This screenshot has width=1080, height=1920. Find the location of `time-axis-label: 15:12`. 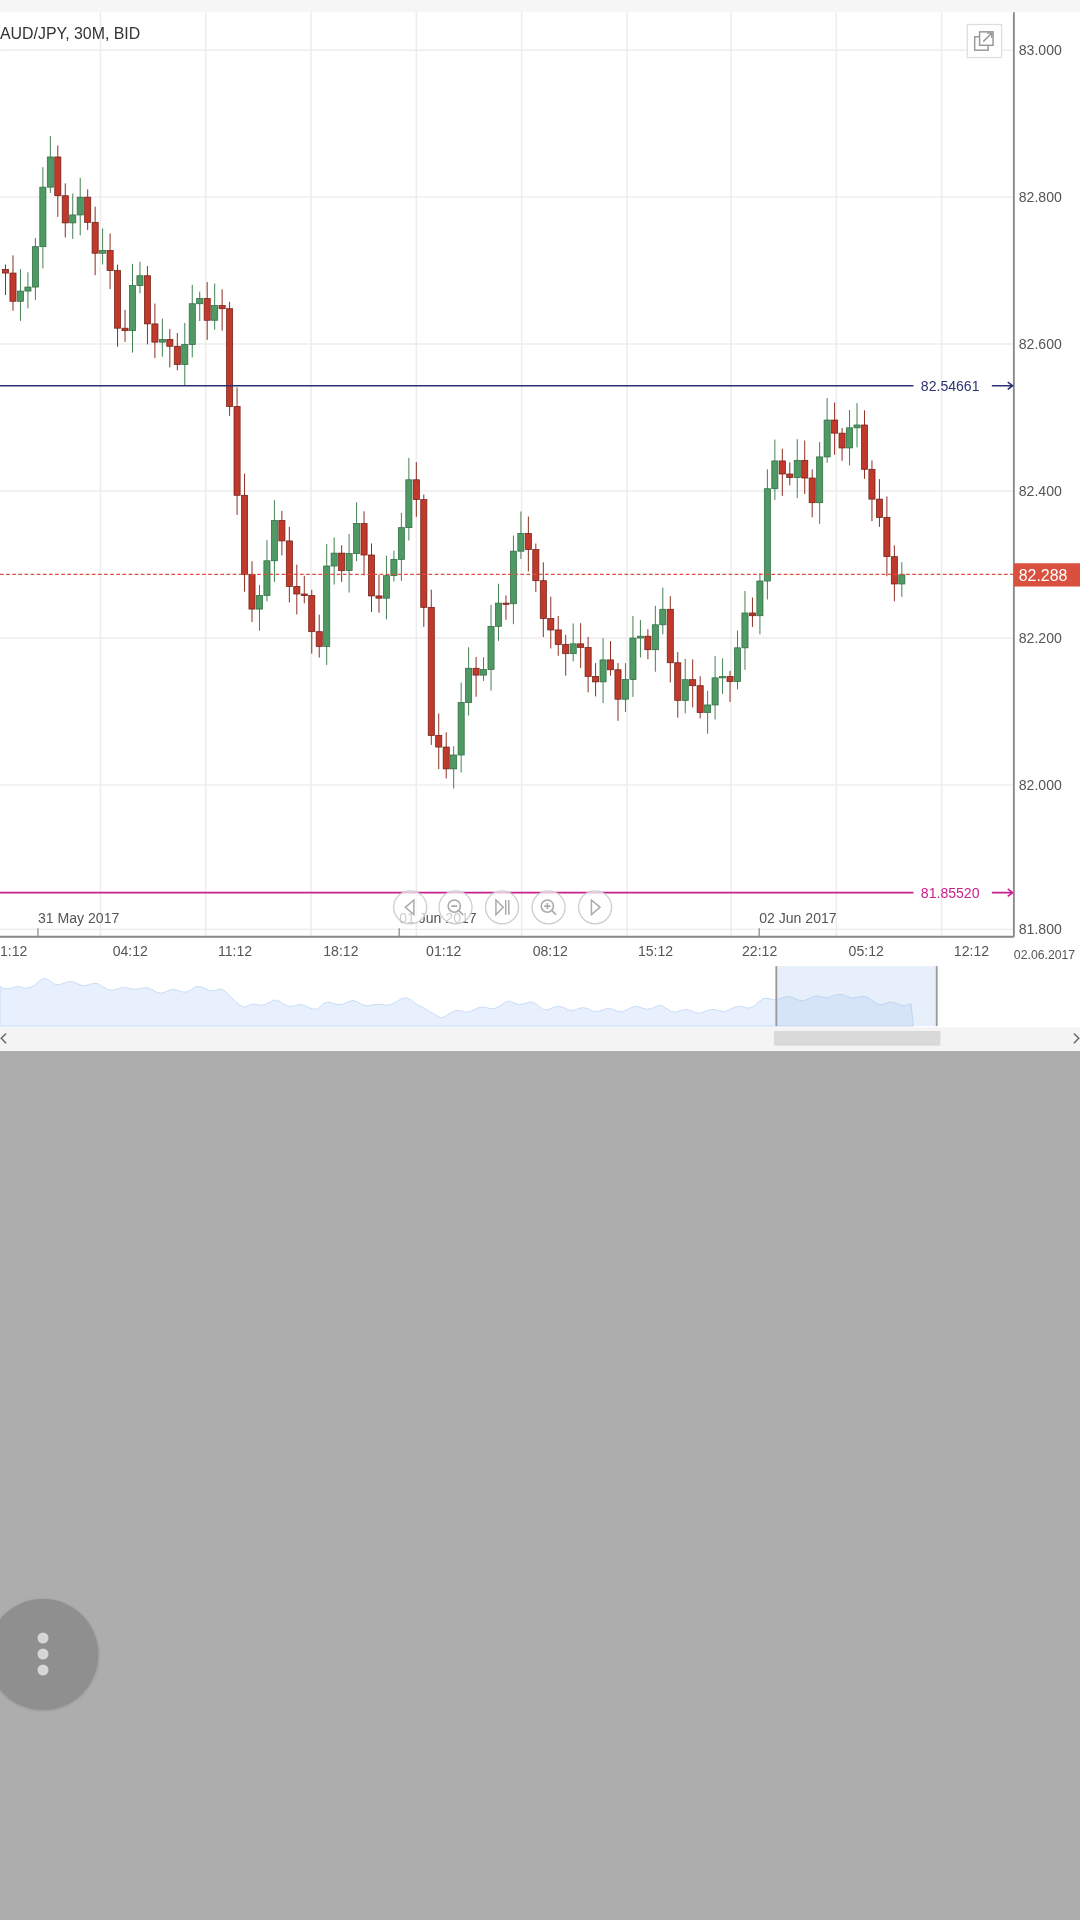

time-axis-label: 15:12 is located at coordinates (655, 951).